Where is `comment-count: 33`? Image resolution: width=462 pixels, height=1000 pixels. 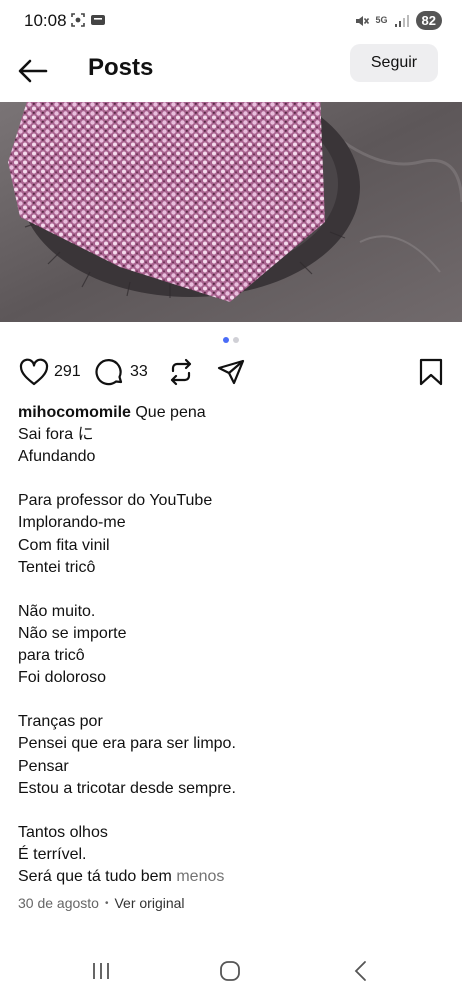 comment-count: 33 is located at coordinates (139, 371).